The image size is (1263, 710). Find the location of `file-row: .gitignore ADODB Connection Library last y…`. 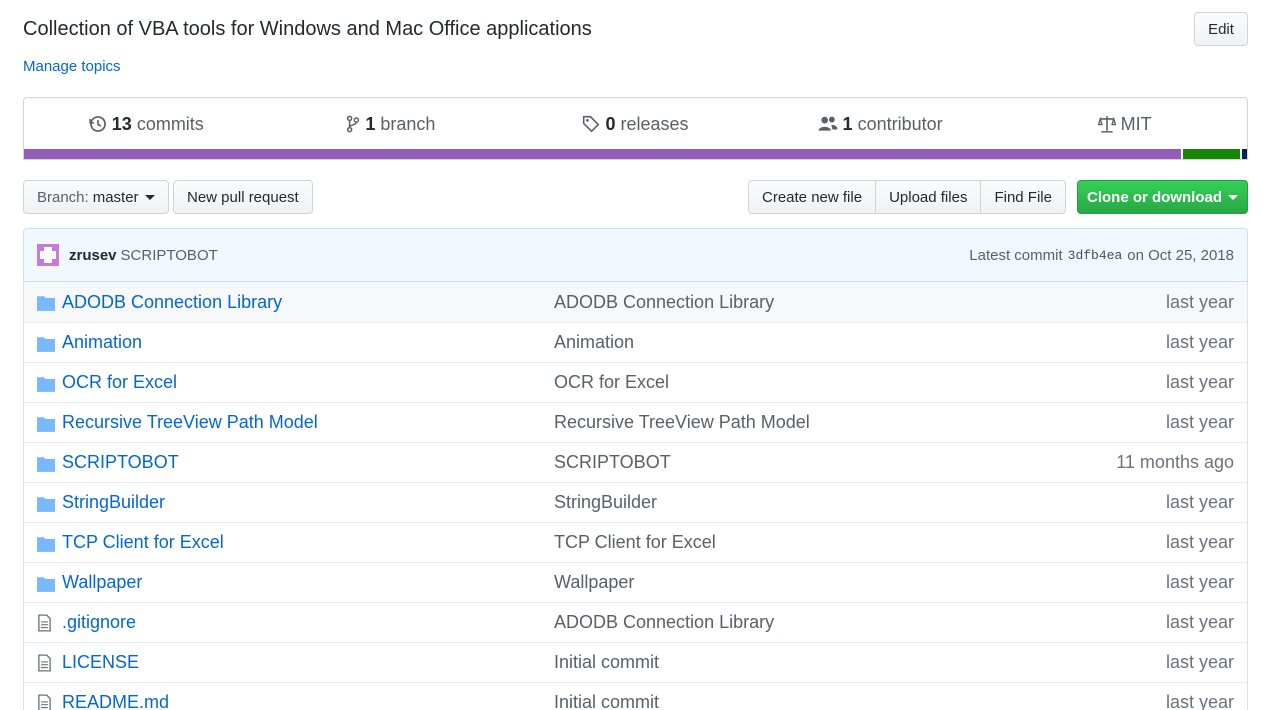

file-row: .gitignore ADODB Connection Library last y… is located at coordinates (635, 622).